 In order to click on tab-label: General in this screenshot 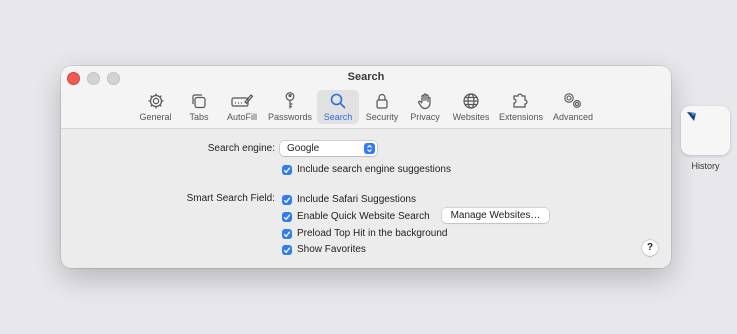, I will do `click(155, 117)`.